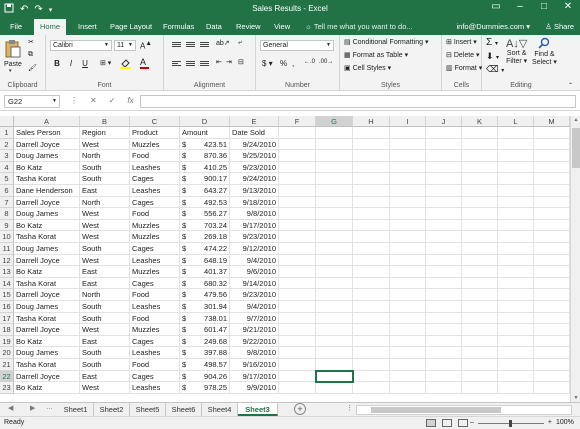  What do you see at coordinates (32, 68) in the screenshot?
I see `format-painter-icon: 🖌` at bounding box center [32, 68].